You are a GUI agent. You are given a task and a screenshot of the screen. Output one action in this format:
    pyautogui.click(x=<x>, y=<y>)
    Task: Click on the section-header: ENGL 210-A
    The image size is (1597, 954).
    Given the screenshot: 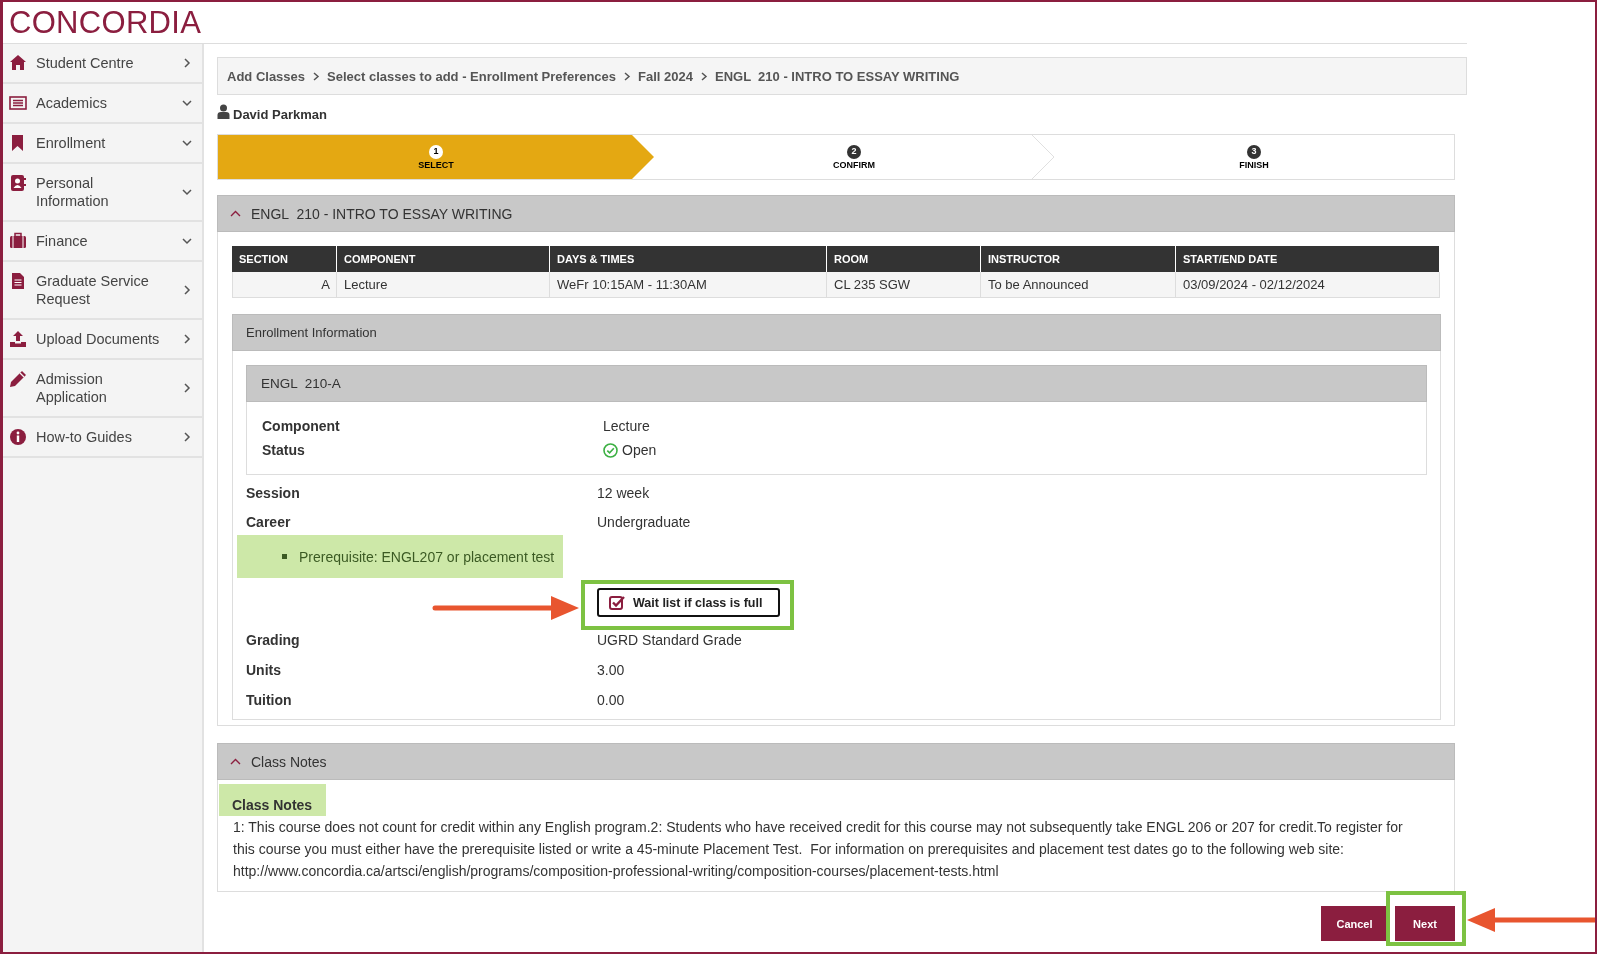 What is the action you would take?
    pyautogui.click(x=836, y=383)
    